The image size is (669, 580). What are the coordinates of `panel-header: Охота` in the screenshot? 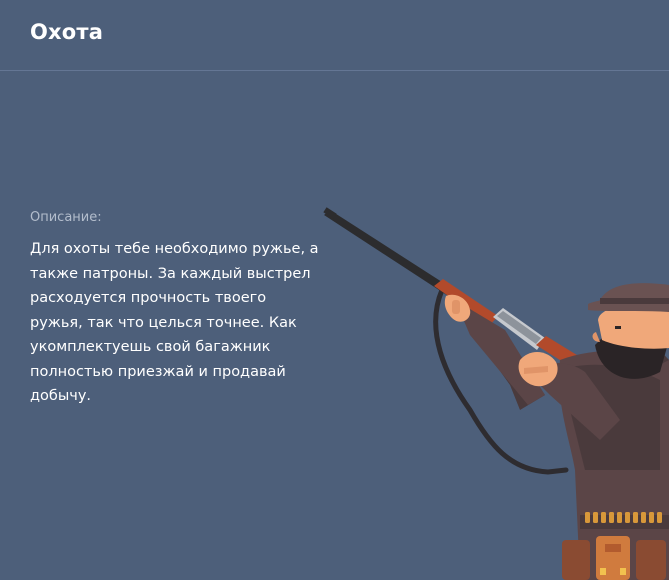 It's located at (334, 35).